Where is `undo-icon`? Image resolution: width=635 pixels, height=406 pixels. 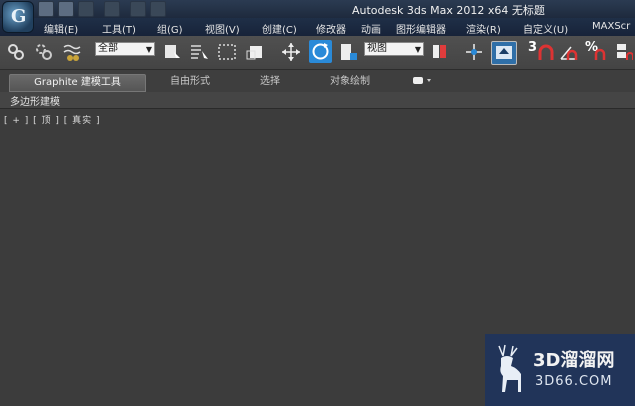
undo-icon is located at coordinates (112, 9).